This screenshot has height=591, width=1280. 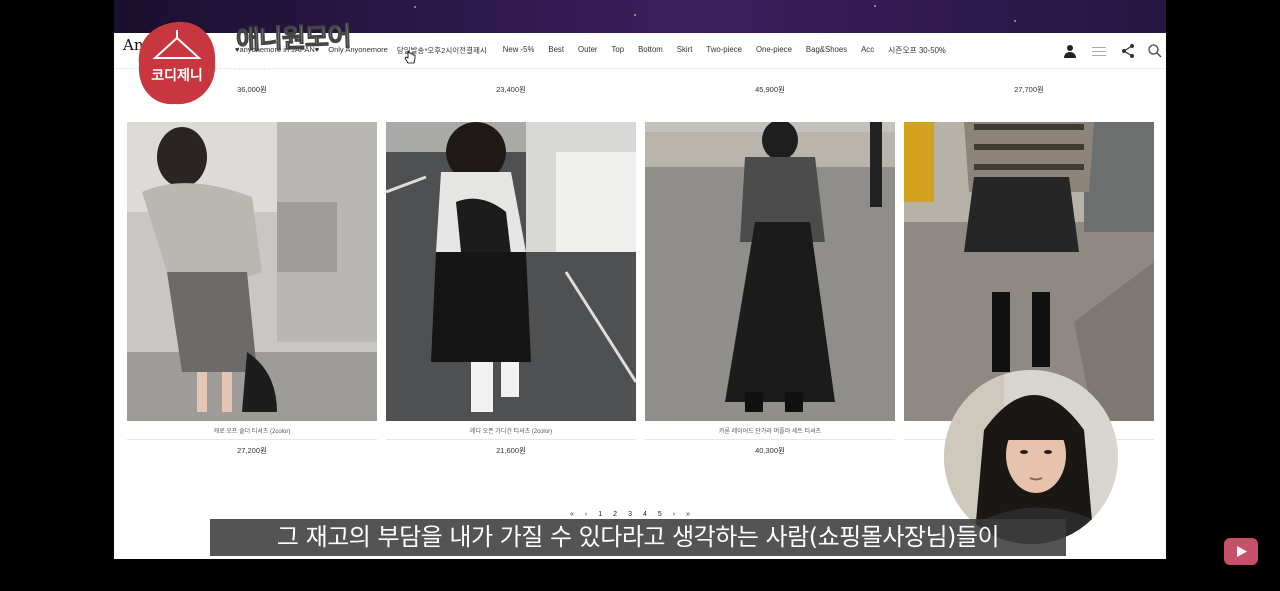 What do you see at coordinates (688, 514) in the screenshot?
I see `page-last: »` at bounding box center [688, 514].